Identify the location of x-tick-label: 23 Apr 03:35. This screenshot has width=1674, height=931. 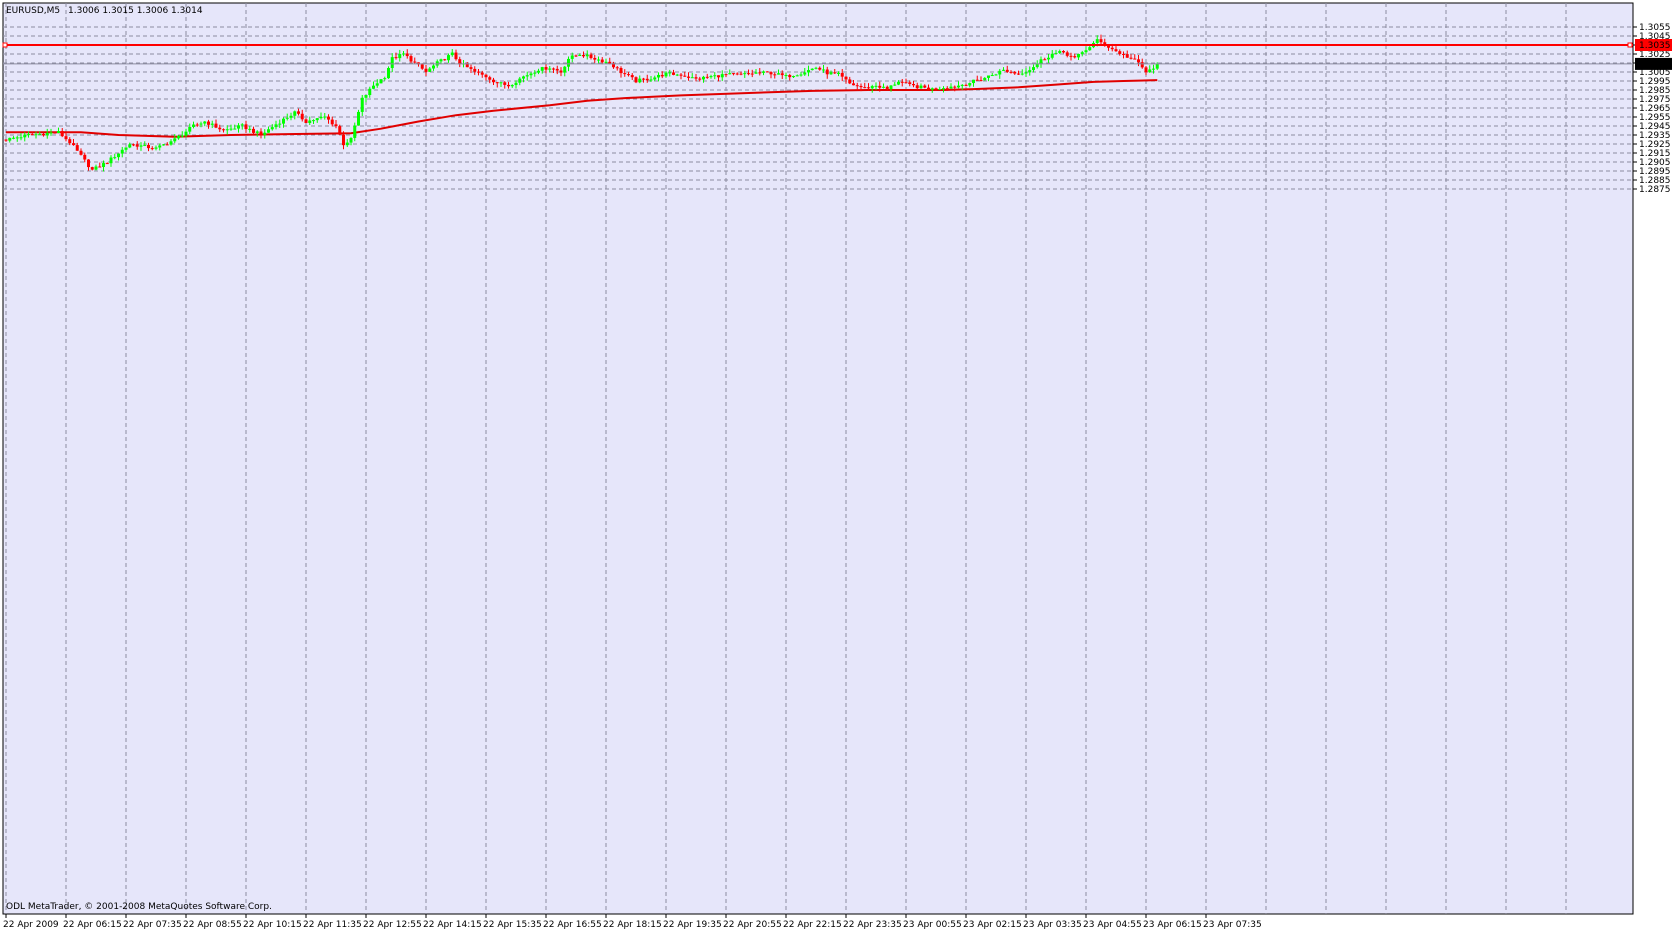
(1052, 925).